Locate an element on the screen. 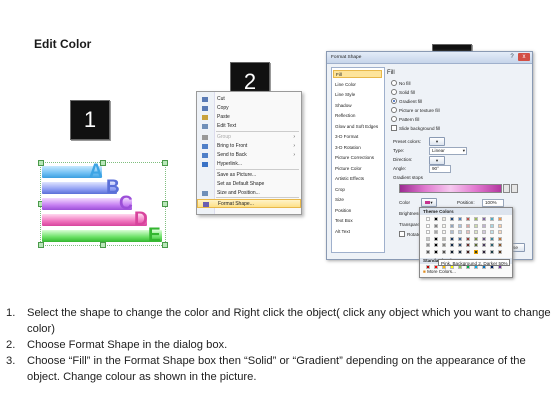 The width and height of the screenshot is (560, 420). nav-item-3-d-format: 3-D Format is located at coordinates (357, 137).